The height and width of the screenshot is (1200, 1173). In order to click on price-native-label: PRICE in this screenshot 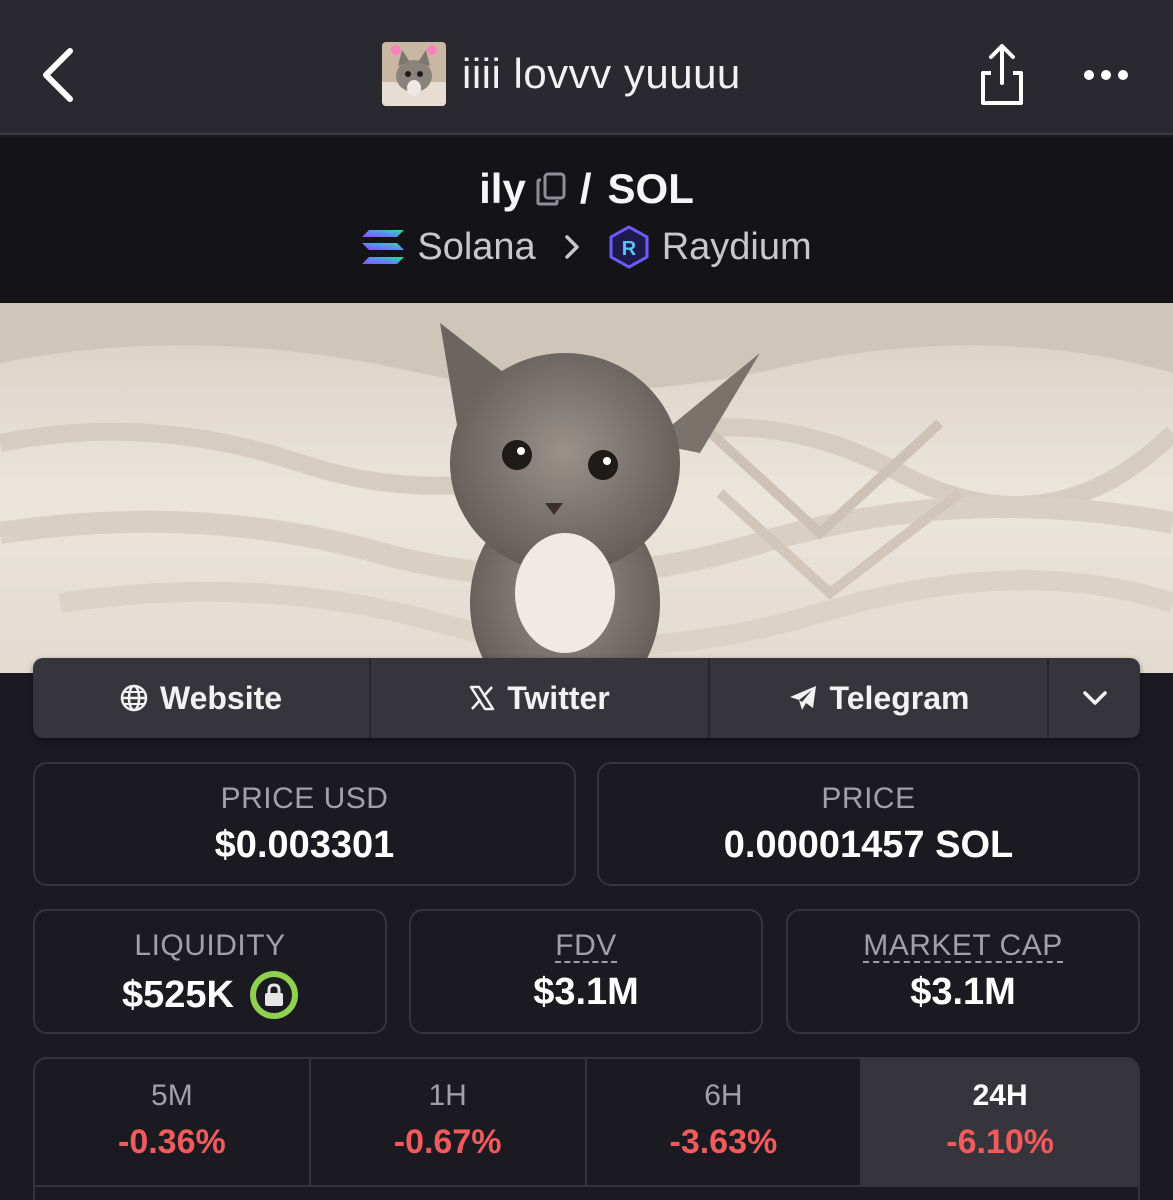, I will do `click(868, 798)`.